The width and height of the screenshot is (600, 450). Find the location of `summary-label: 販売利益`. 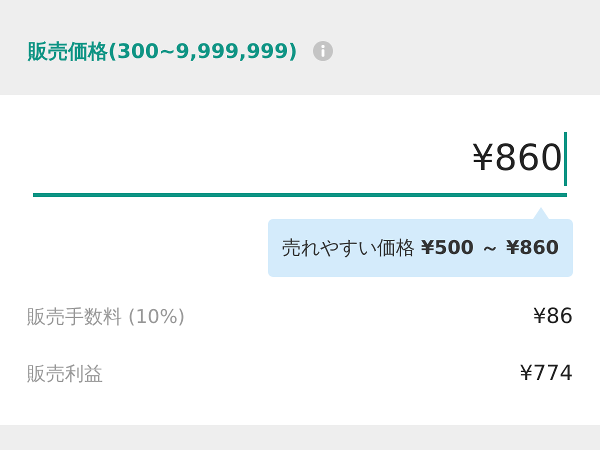

summary-label: 販売利益 is located at coordinates (65, 374).